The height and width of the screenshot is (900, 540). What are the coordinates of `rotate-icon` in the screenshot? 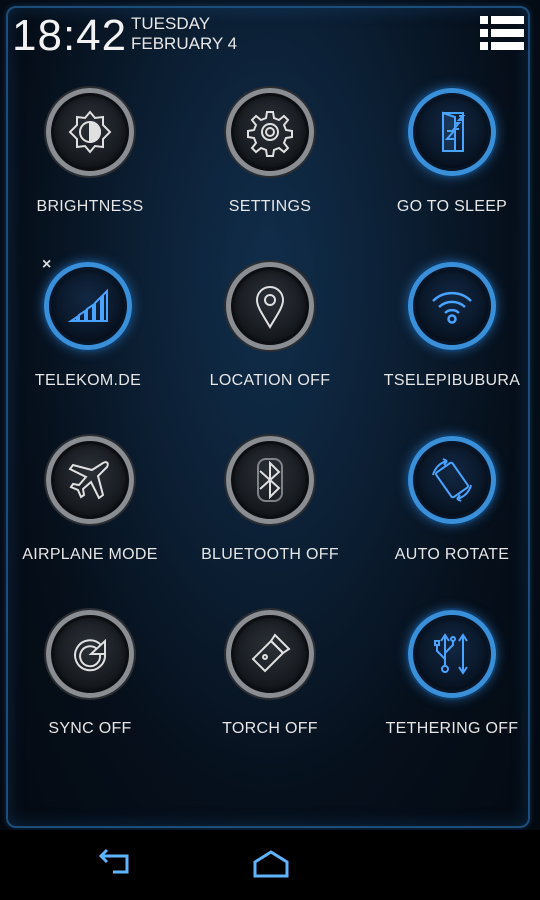 It's located at (452, 480).